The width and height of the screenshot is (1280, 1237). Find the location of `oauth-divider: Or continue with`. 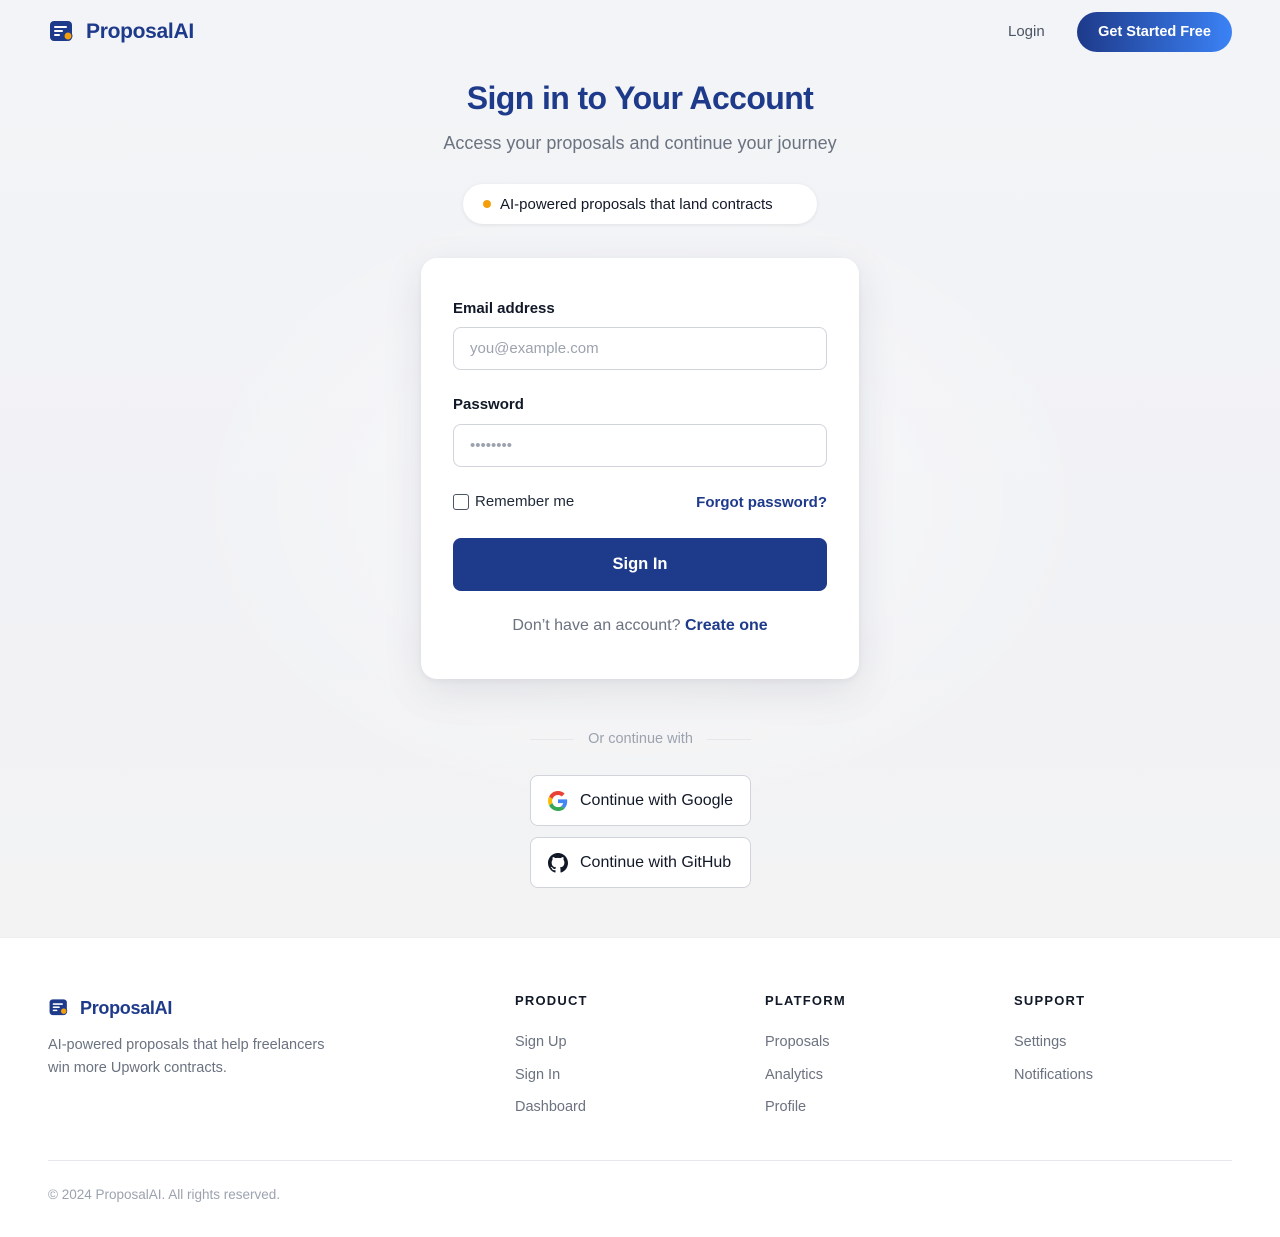

oauth-divider: Or continue with is located at coordinates (640, 739).